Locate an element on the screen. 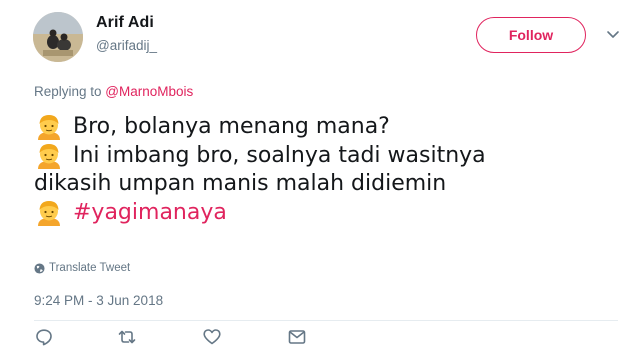  chevron-down-icon is located at coordinates (613, 35).